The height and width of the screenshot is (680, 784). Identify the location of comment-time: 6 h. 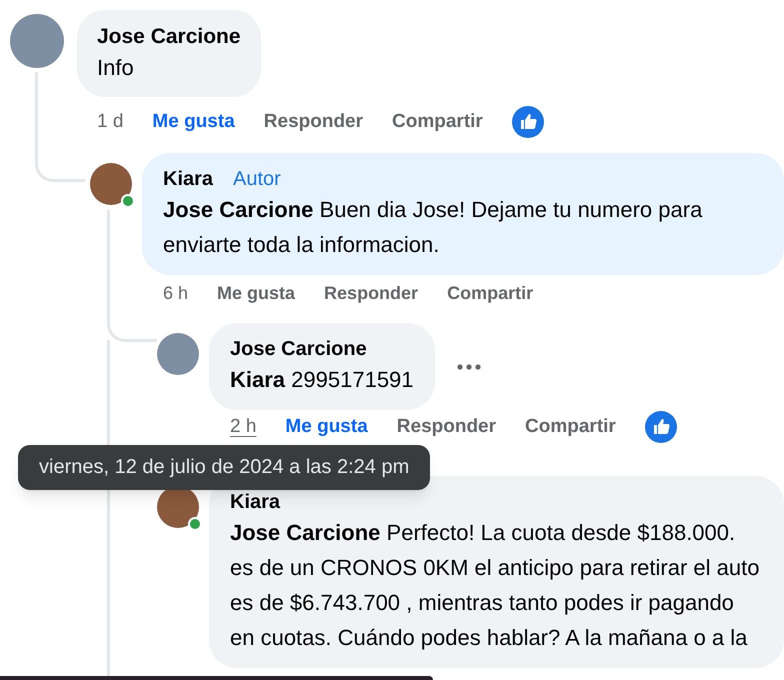
(175, 293).